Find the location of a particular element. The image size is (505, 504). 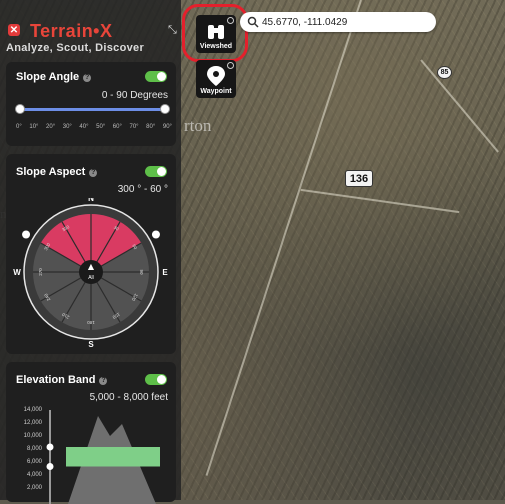

slope-angle-max-handle is located at coordinates (165, 109).